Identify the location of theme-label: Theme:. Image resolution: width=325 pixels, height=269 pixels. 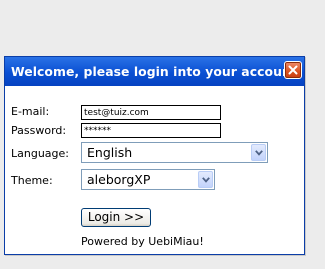
(32, 180).